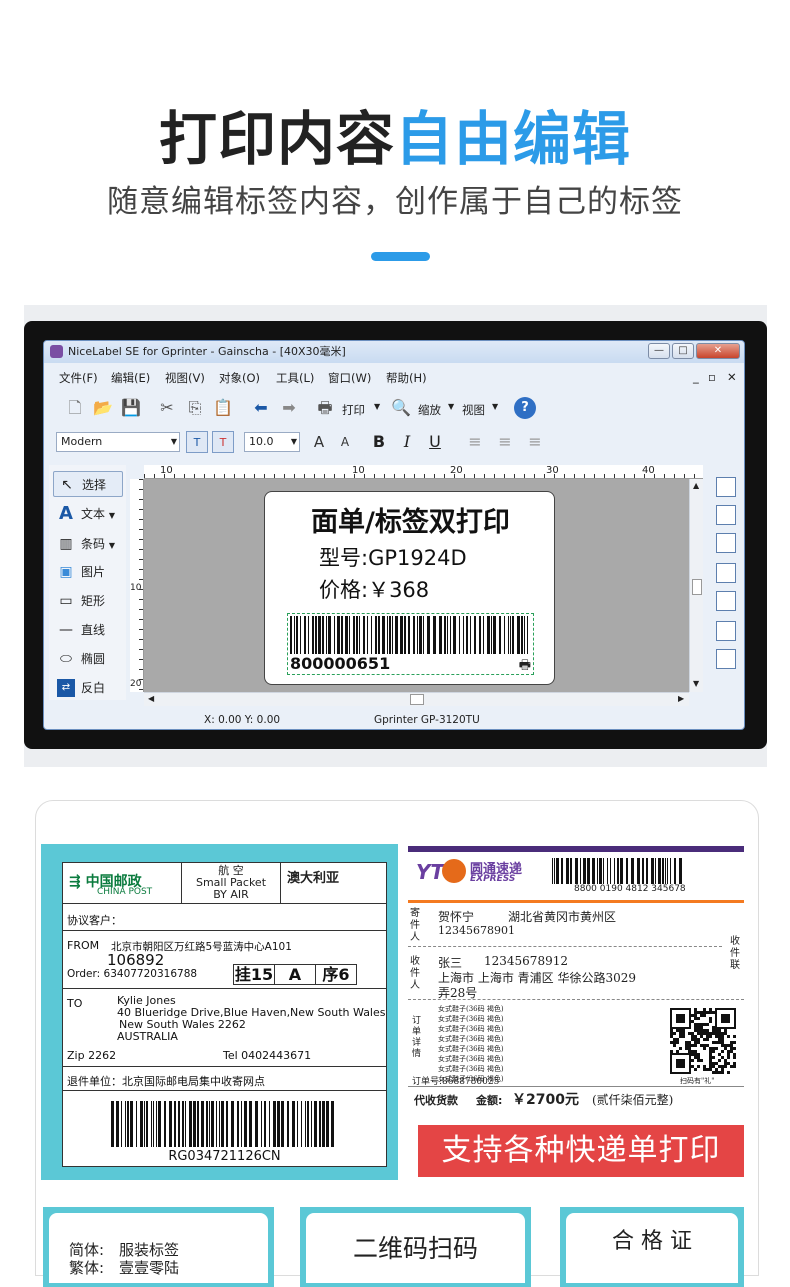 The width and height of the screenshot is (790, 1287). Describe the element at coordinates (151, 698) in the screenshot. I see `scroll-left-icon: ◀` at that location.